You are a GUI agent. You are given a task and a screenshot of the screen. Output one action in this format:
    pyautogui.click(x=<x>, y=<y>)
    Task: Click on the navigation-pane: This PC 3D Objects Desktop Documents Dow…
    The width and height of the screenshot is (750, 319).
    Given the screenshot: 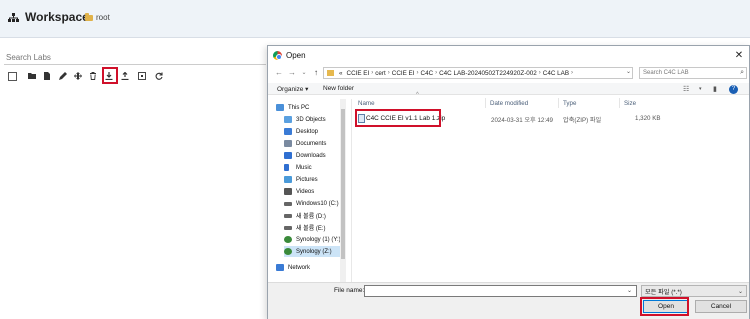 What is the action you would take?
    pyautogui.click(x=311, y=190)
    